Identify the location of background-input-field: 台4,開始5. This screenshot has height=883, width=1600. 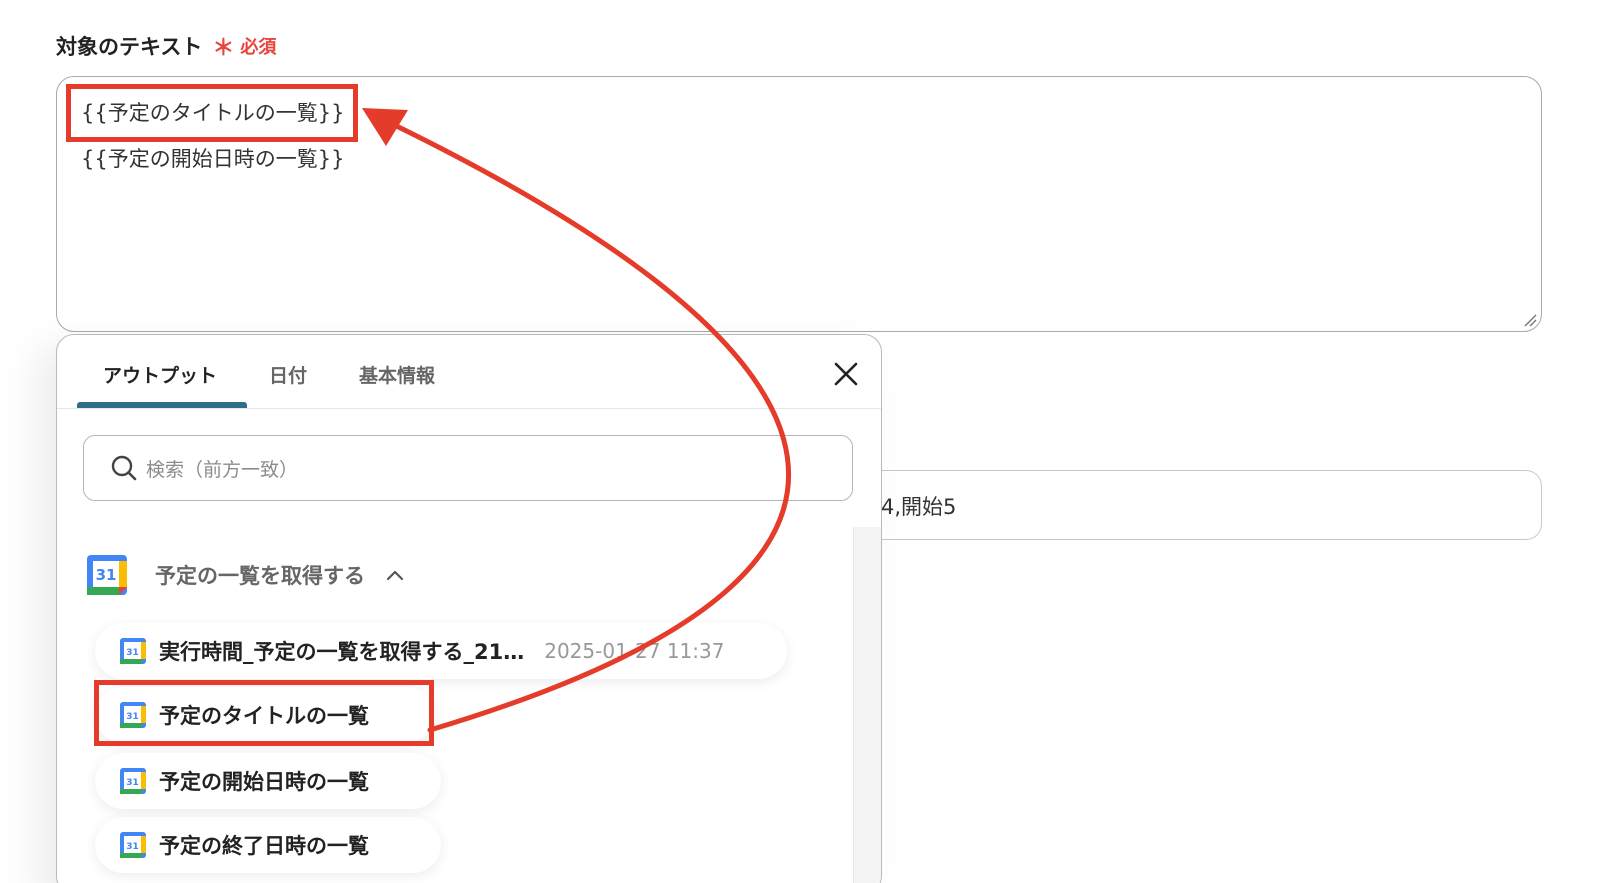
(1201, 505).